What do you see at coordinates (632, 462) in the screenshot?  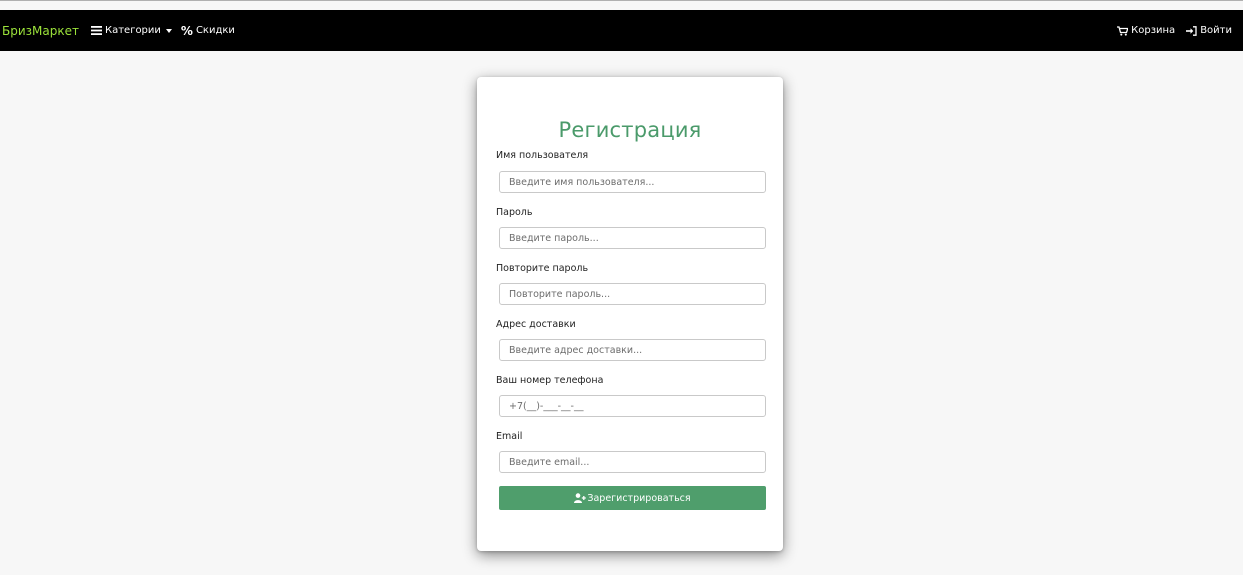 I see `email-input` at bounding box center [632, 462].